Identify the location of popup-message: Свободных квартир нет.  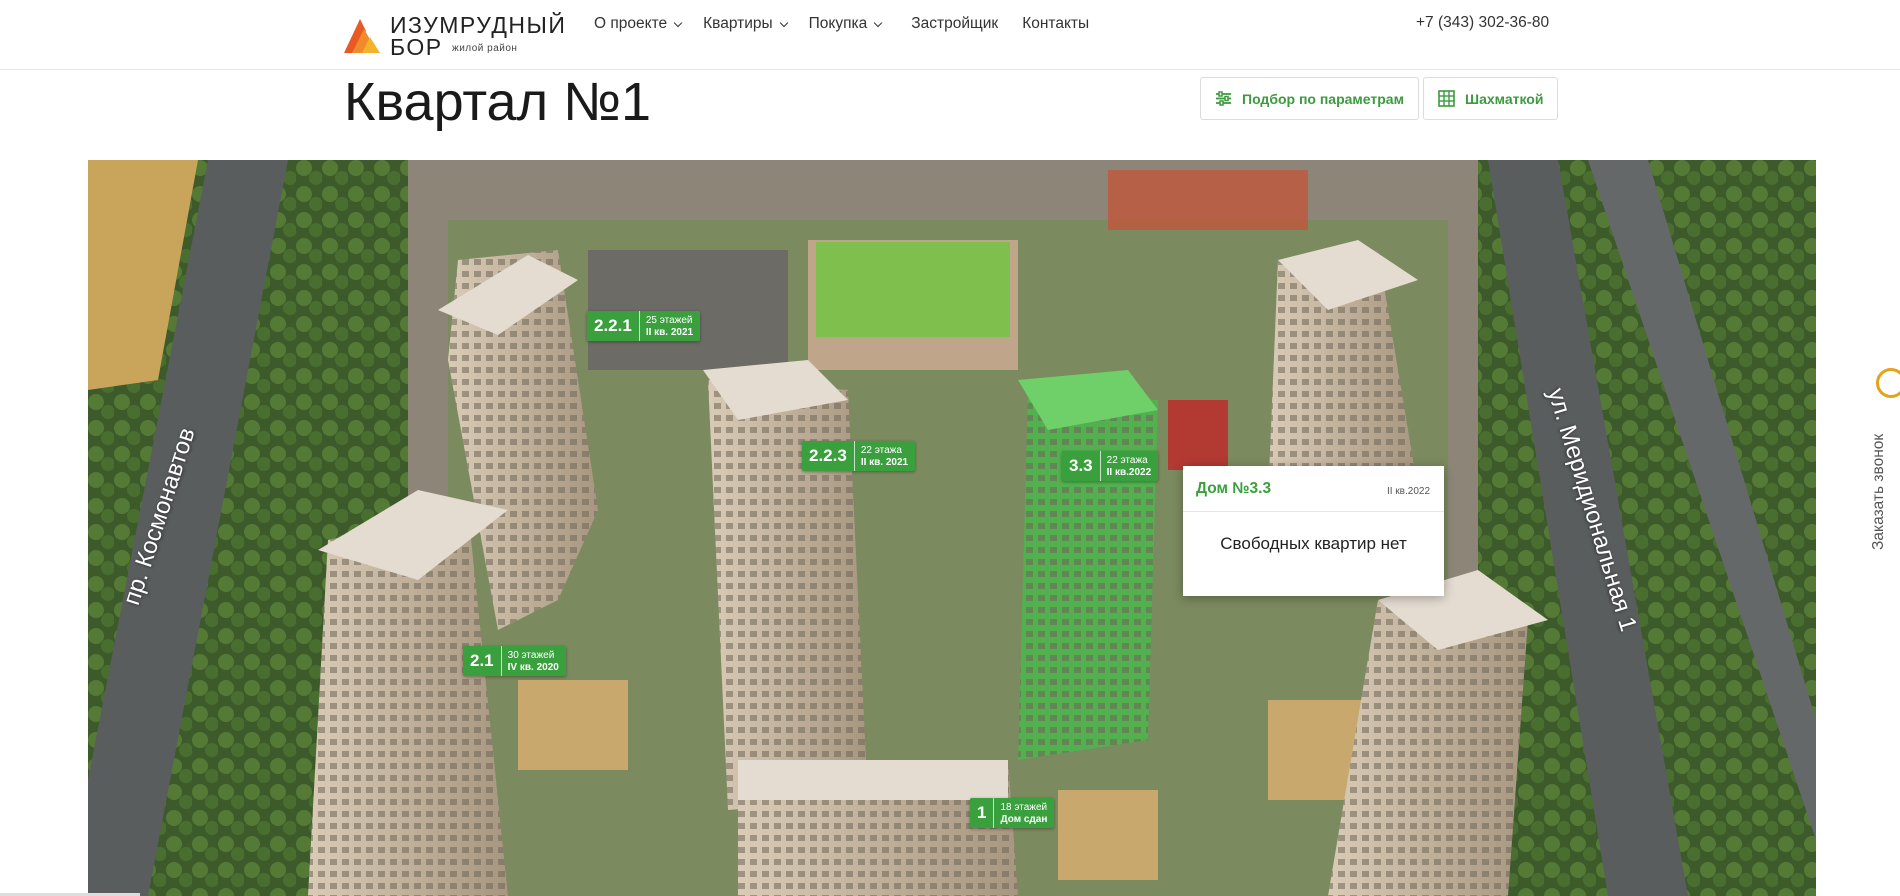
(1313, 543).